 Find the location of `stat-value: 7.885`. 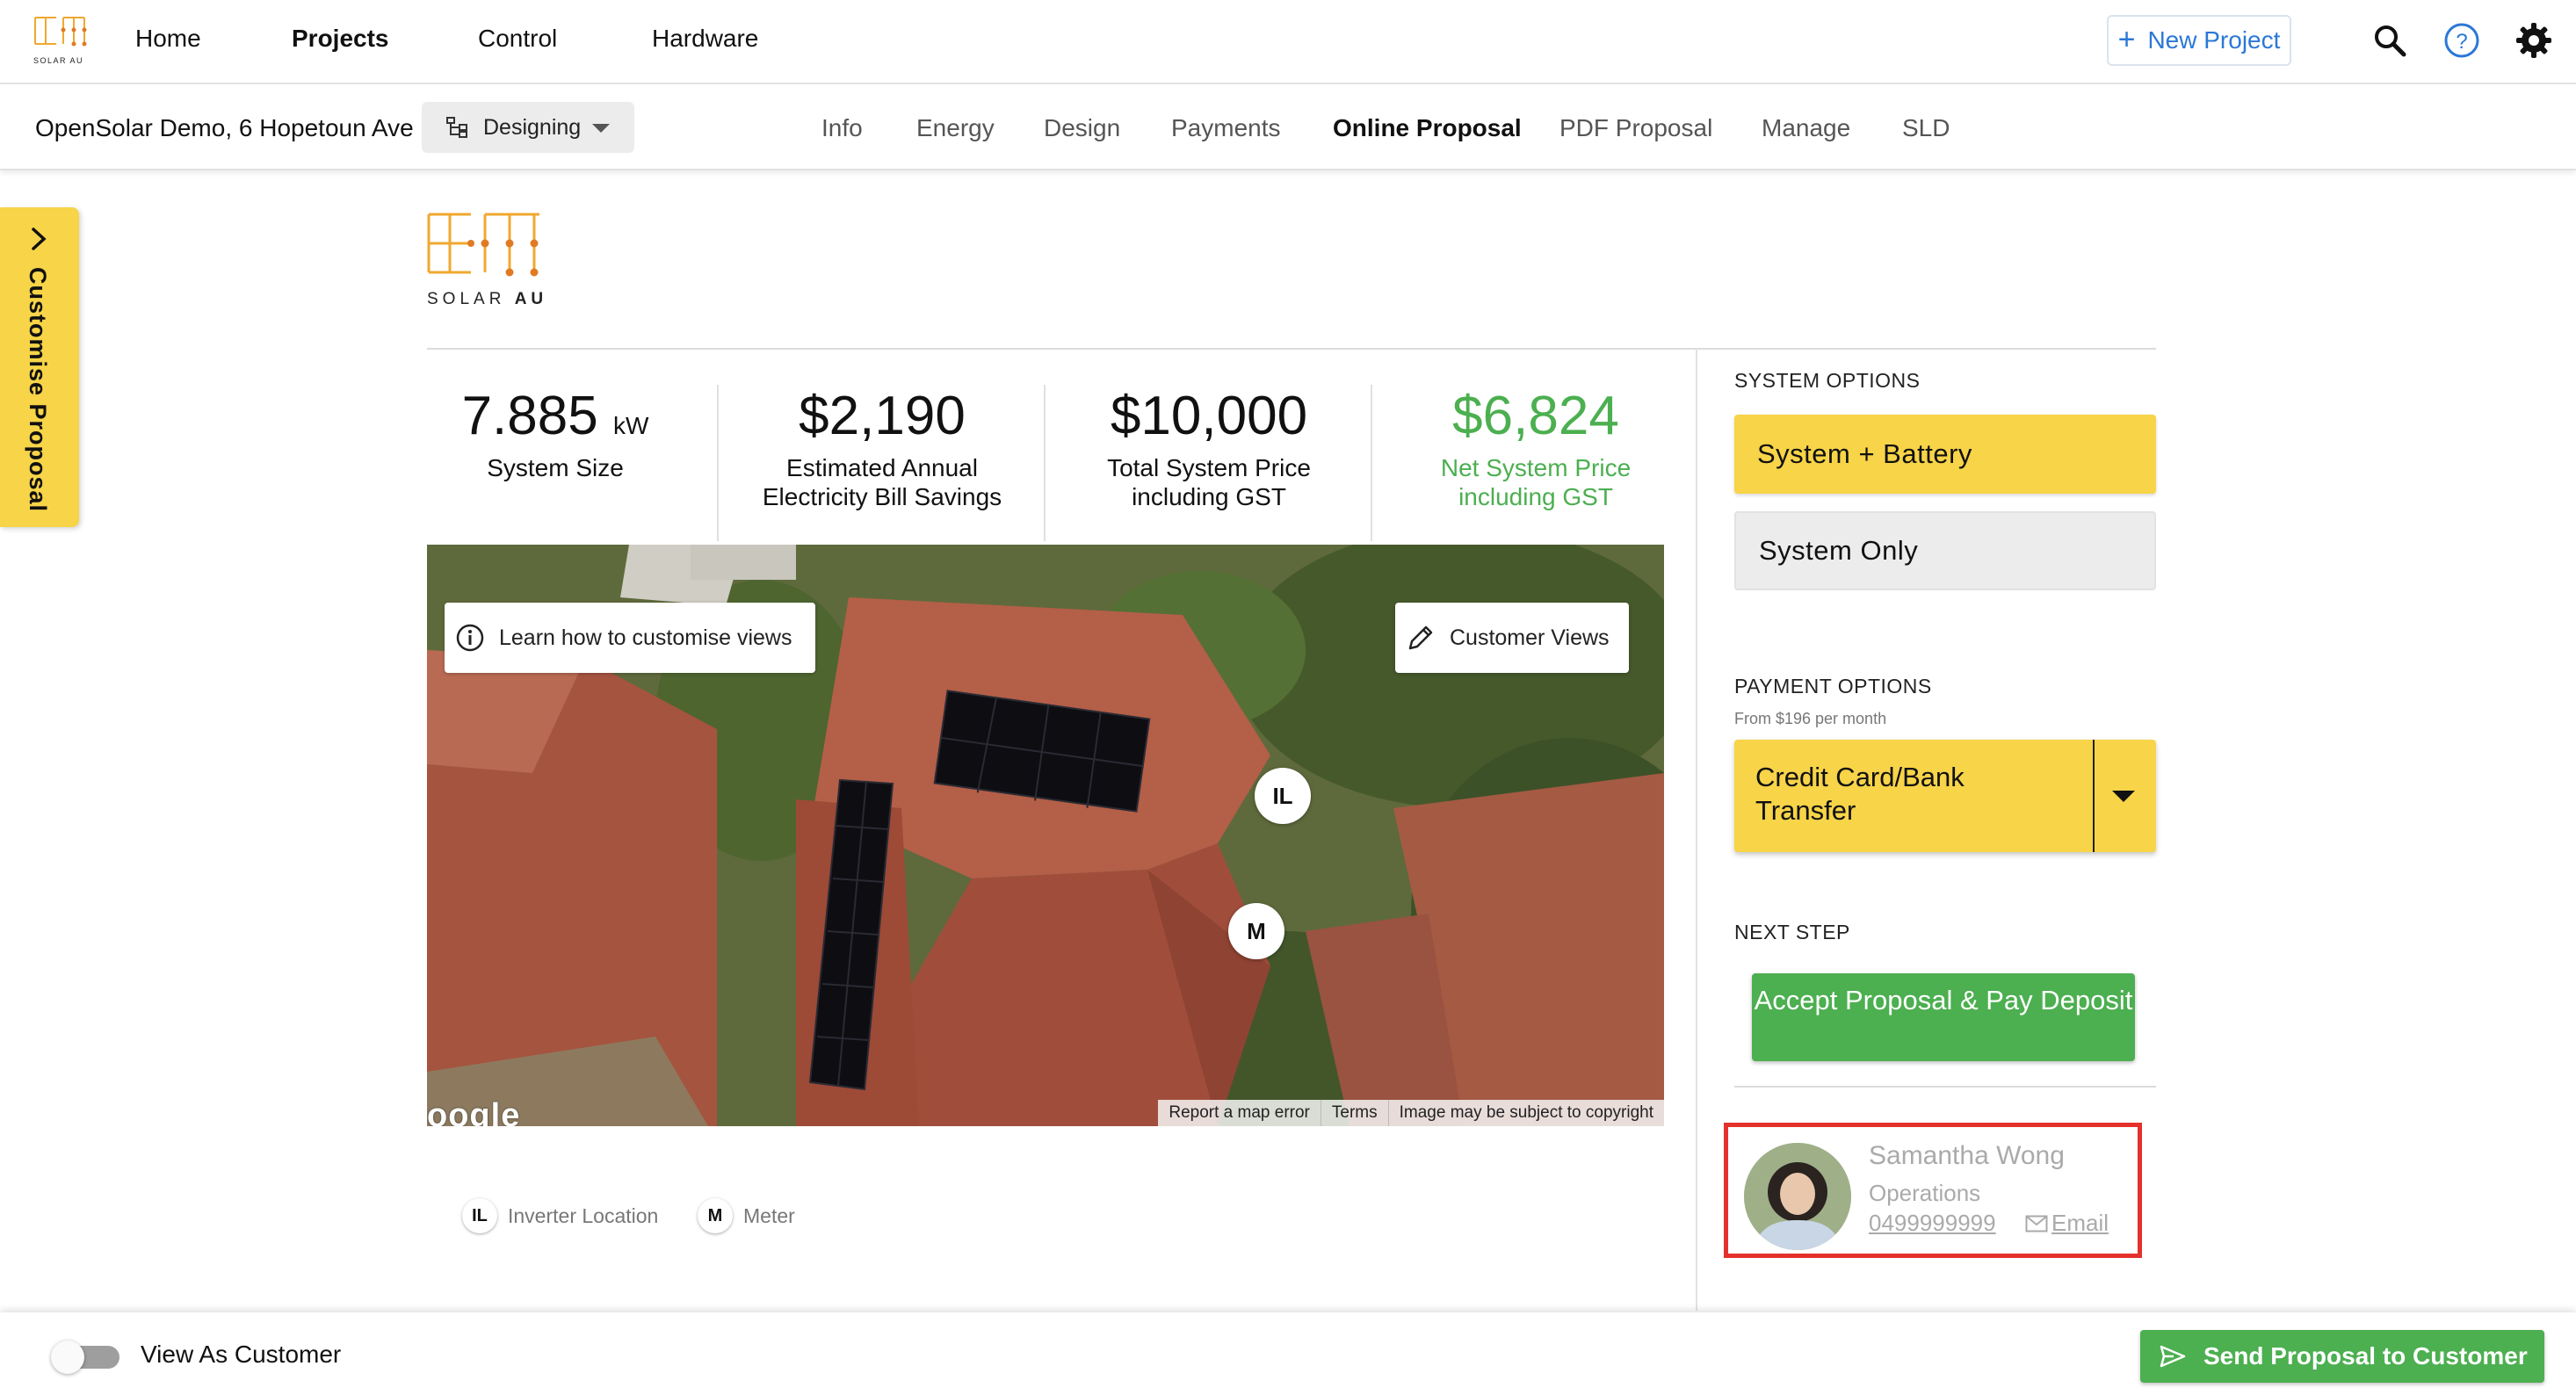

stat-value: 7.885 is located at coordinates (529, 416).